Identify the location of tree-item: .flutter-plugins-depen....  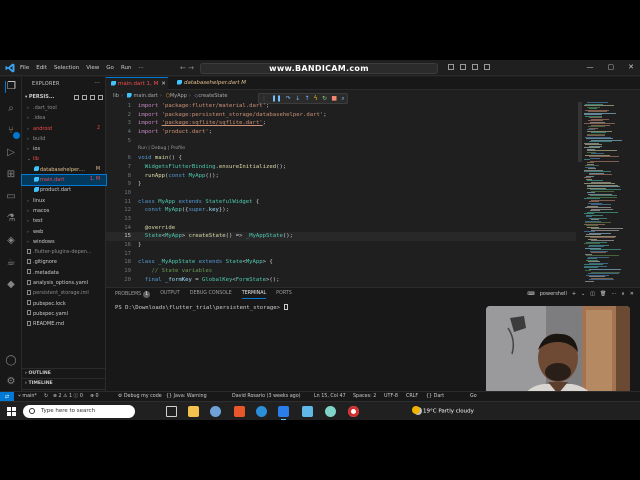
(64, 252).